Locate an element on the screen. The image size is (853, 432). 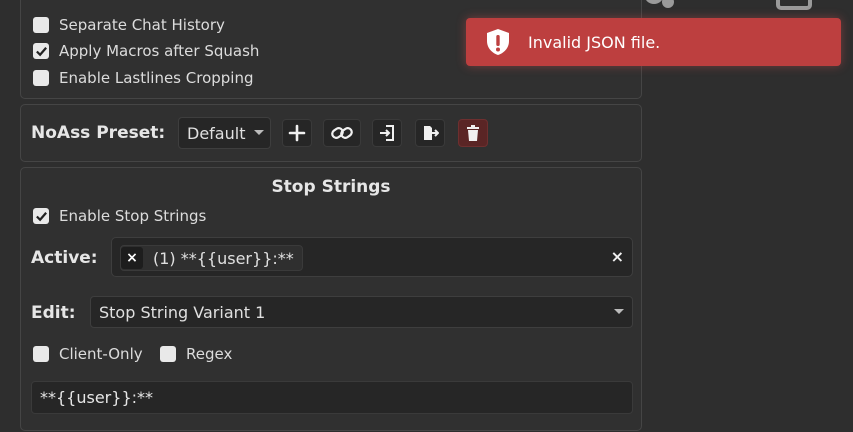
error-toast: Invalid JSON file. is located at coordinates (653, 42).